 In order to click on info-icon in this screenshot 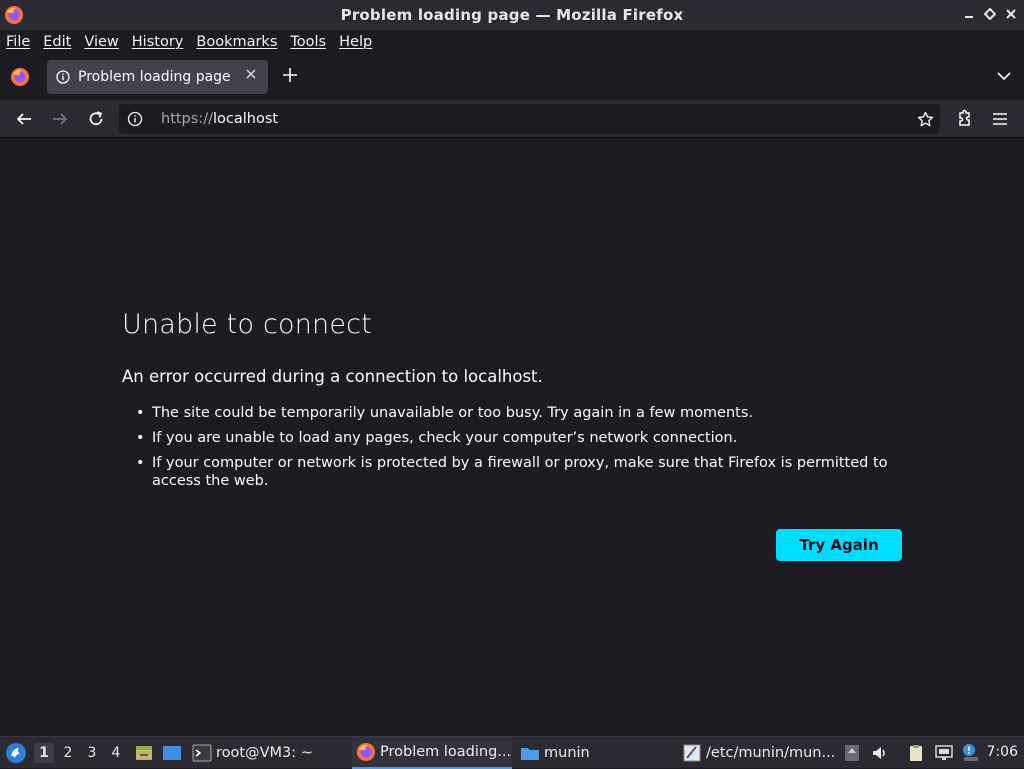, I will do `click(63, 77)`.